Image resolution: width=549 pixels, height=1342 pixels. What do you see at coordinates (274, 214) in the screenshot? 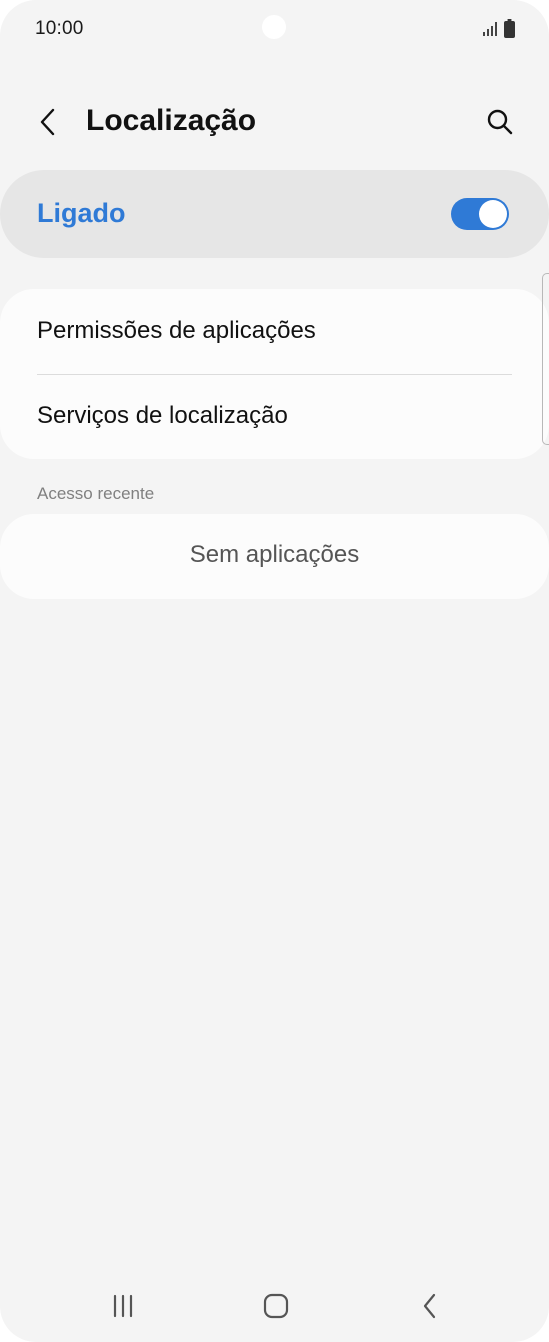
I see `location-master-switch: Ligado` at bounding box center [274, 214].